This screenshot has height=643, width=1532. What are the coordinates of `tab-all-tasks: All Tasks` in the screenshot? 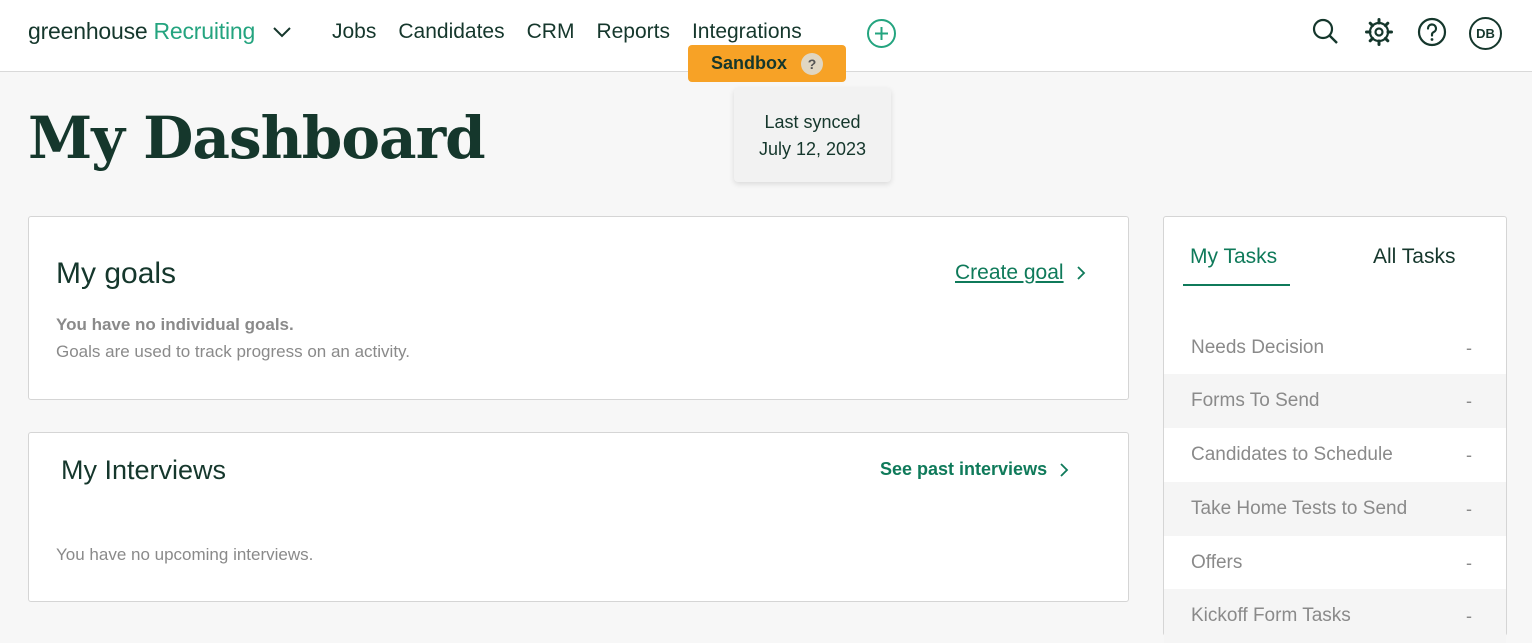 It's located at (1414, 257).